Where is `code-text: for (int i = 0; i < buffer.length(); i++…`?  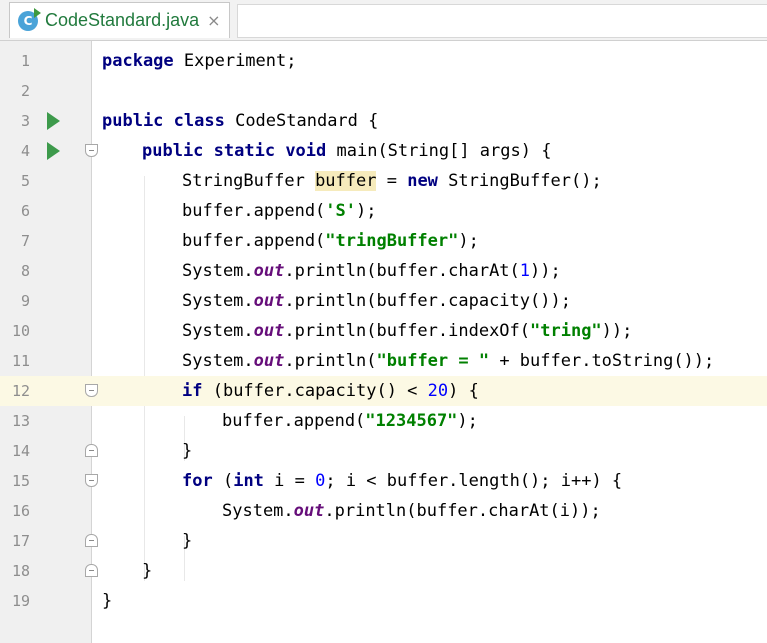
code-text: for (int i = 0; i < buffer.length(); i++… is located at coordinates (402, 481).